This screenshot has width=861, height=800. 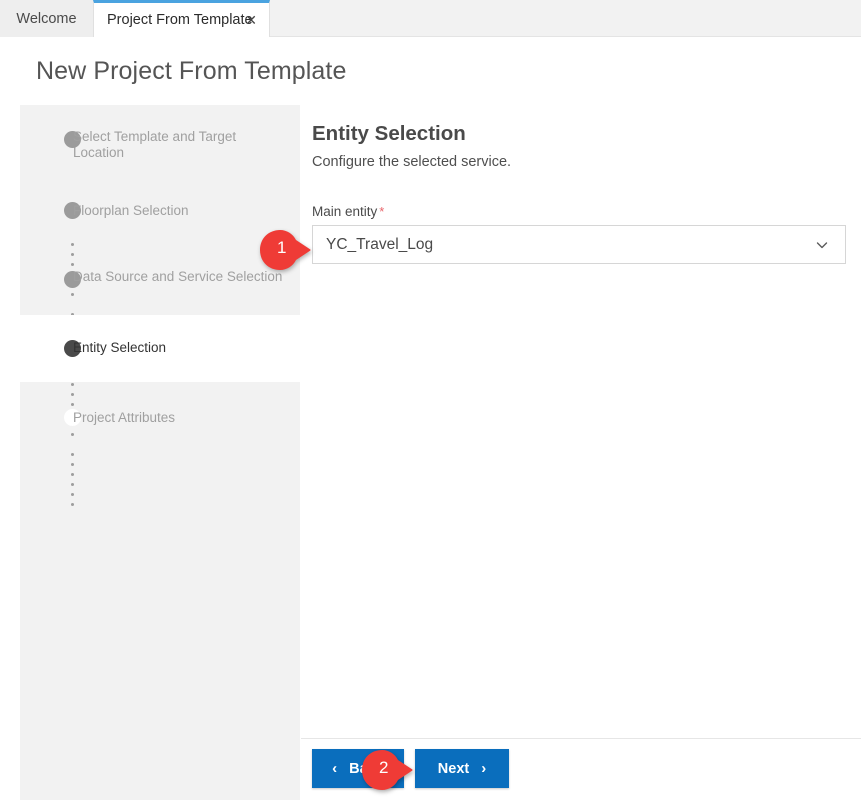 I want to click on tab-welcome: Welcome, so click(x=46, y=18).